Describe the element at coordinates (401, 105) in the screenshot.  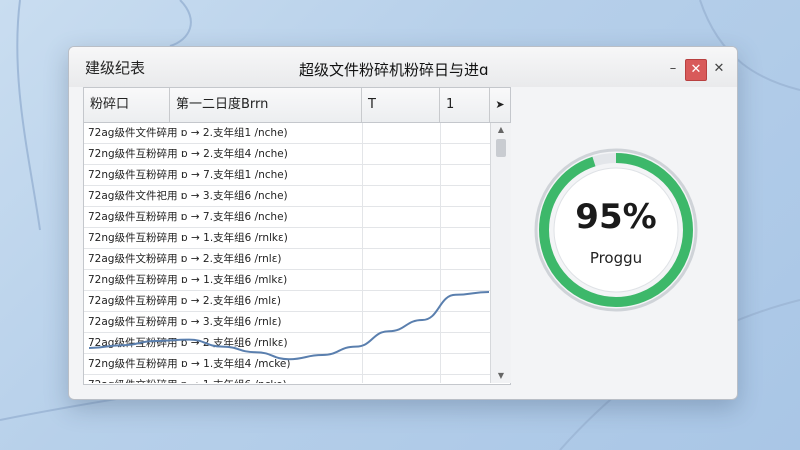
I see `column-header-t: T` at that location.